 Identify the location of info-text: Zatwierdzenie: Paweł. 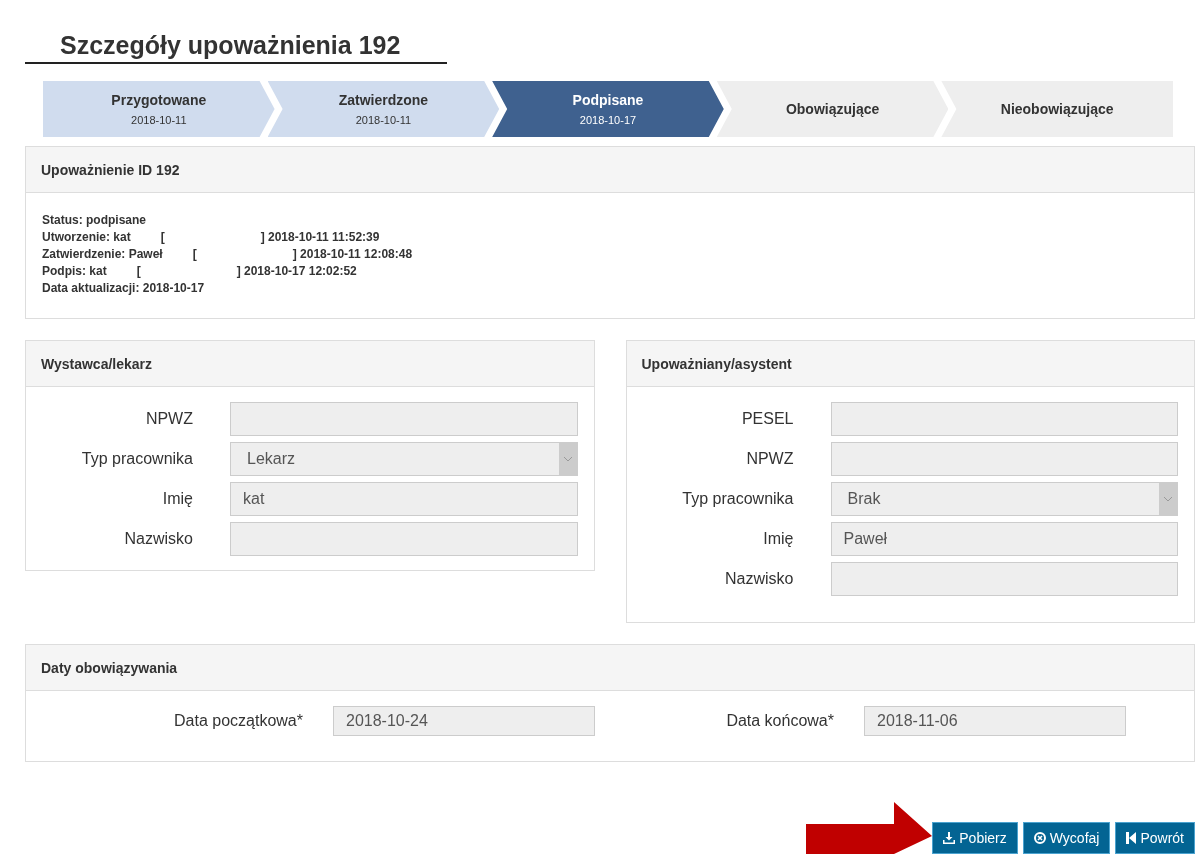
(102, 254).